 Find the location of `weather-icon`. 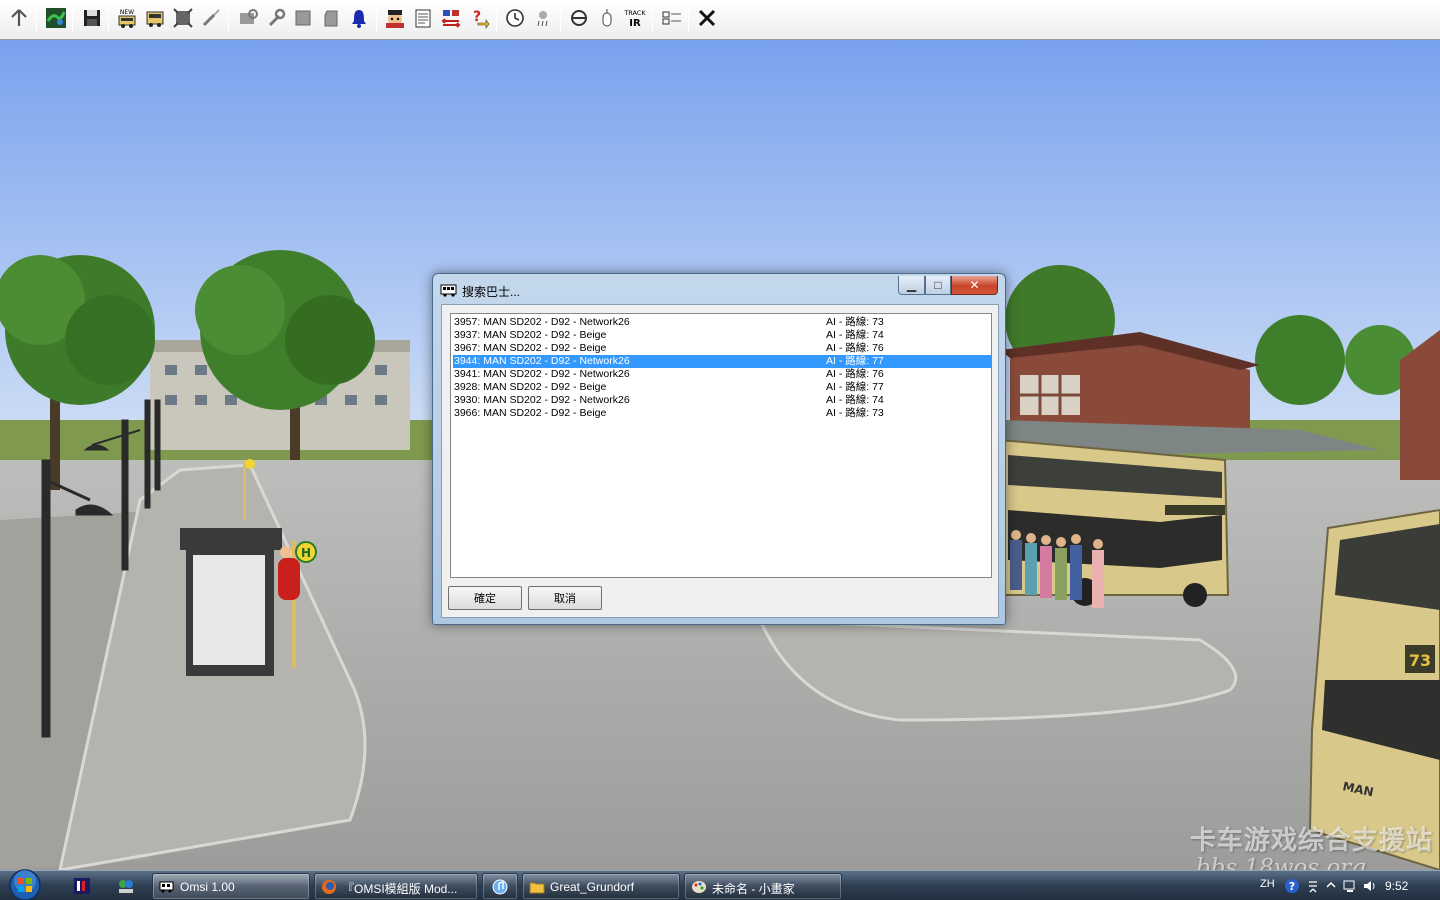

weather-icon is located at coordinates (543, 18).